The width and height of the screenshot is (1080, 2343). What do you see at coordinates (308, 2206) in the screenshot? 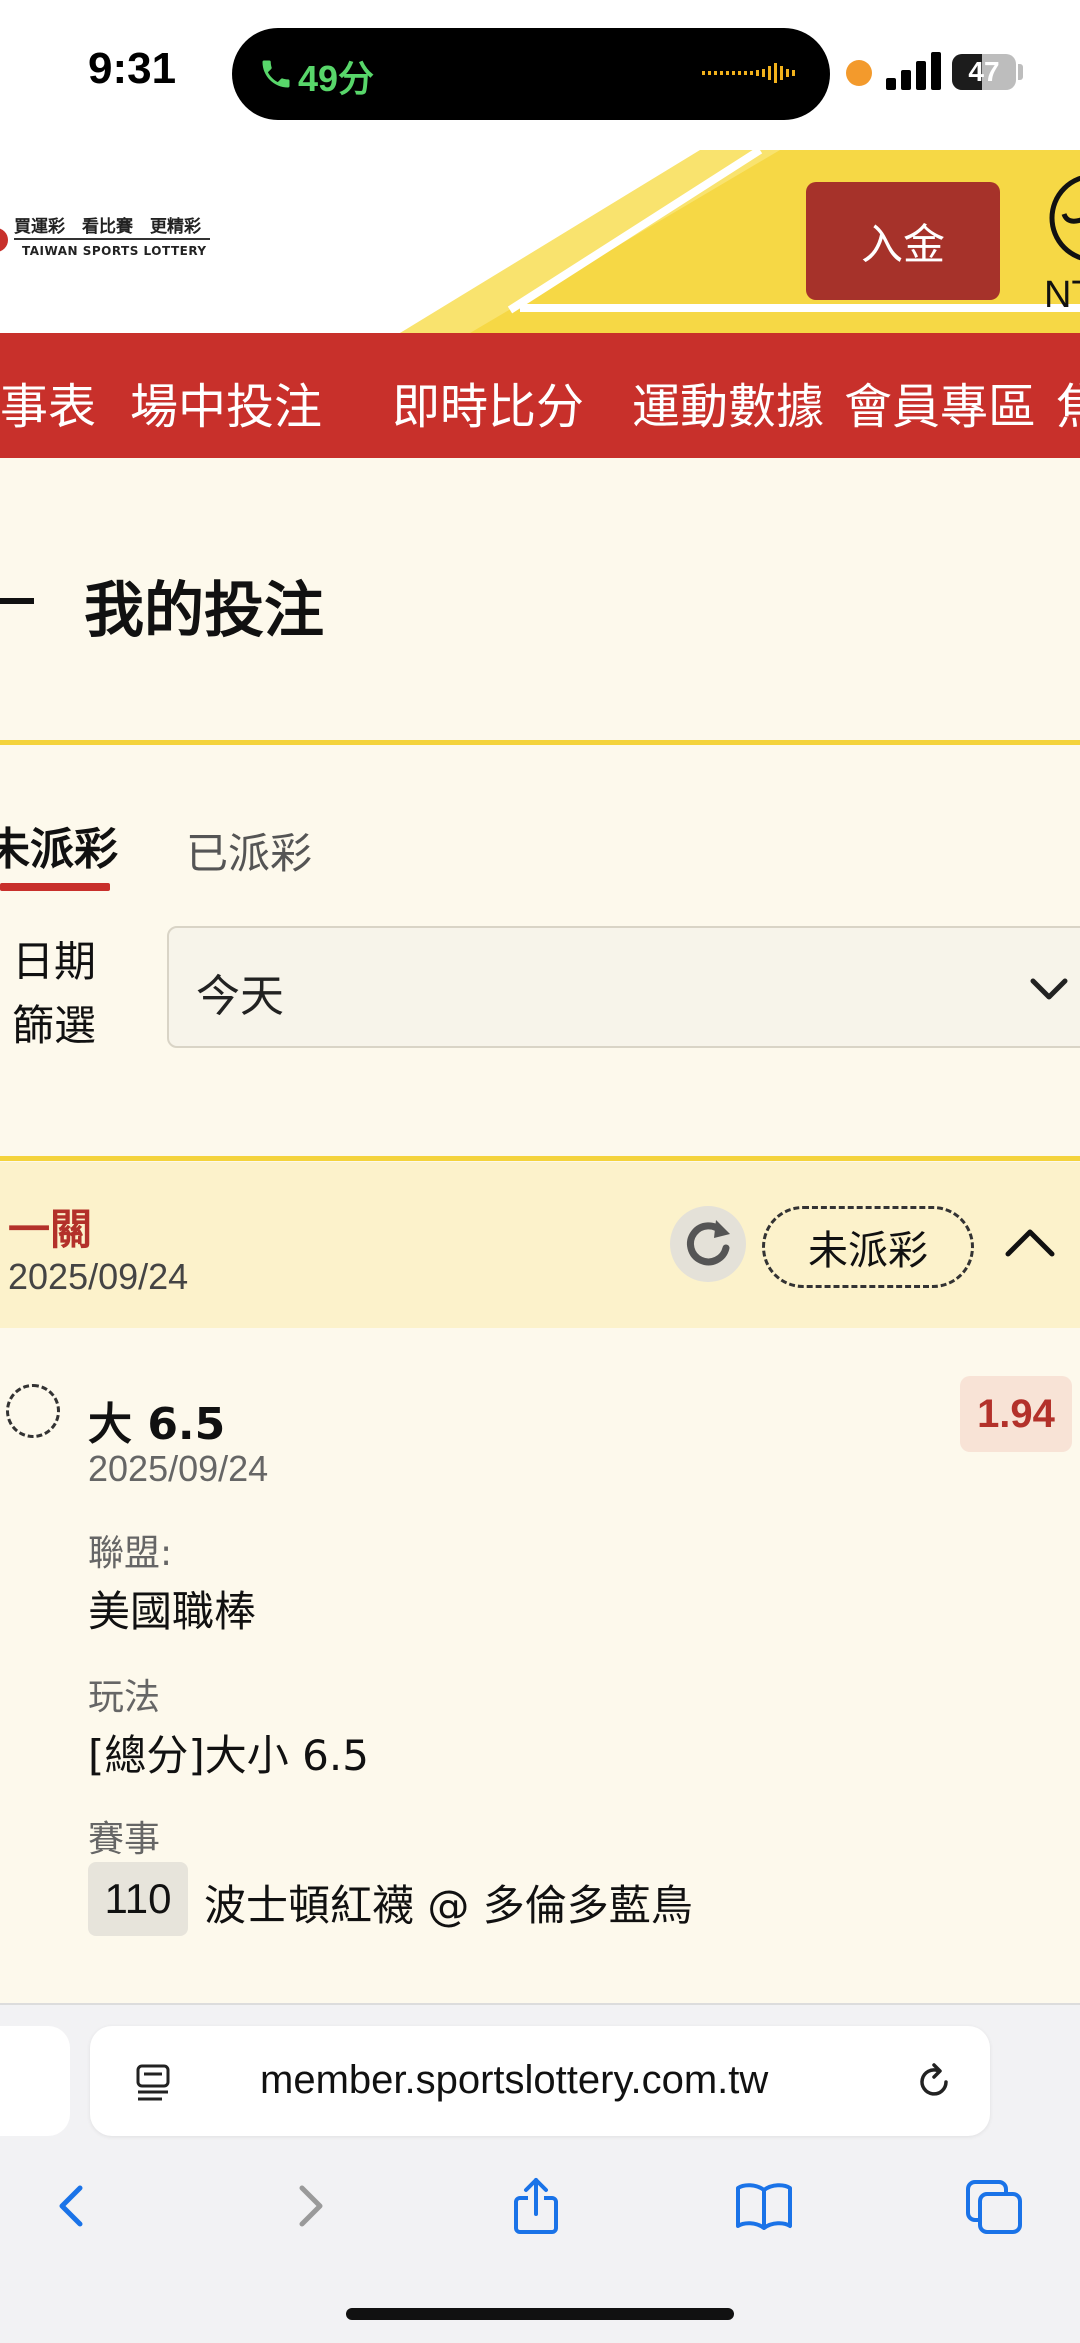
I see `forward-icon` at bounding box center [308, 2206].